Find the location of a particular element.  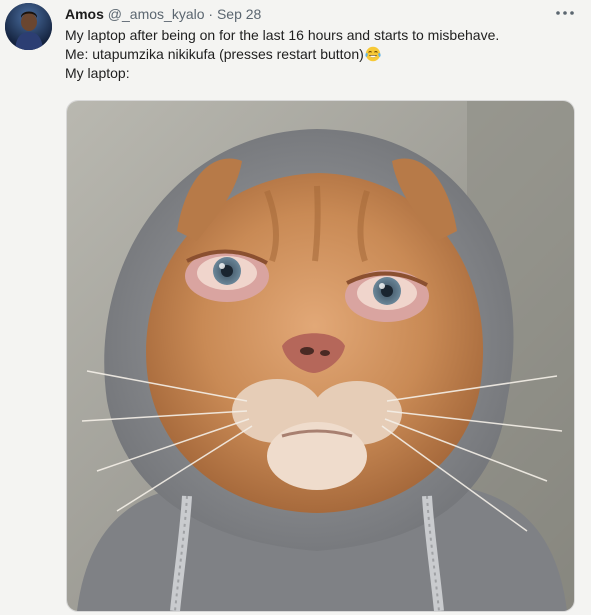

avatar-image is located at coordinates (28, 26).